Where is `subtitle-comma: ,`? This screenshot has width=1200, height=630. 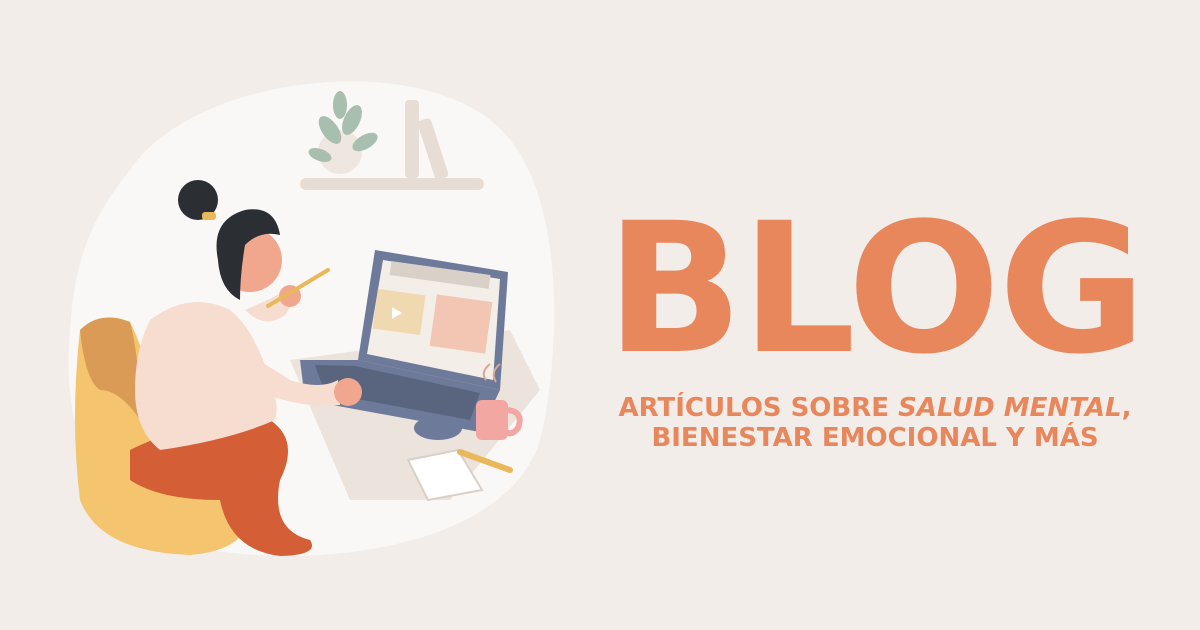 subtitle-comma: , is located at coordinates (1126, 408).